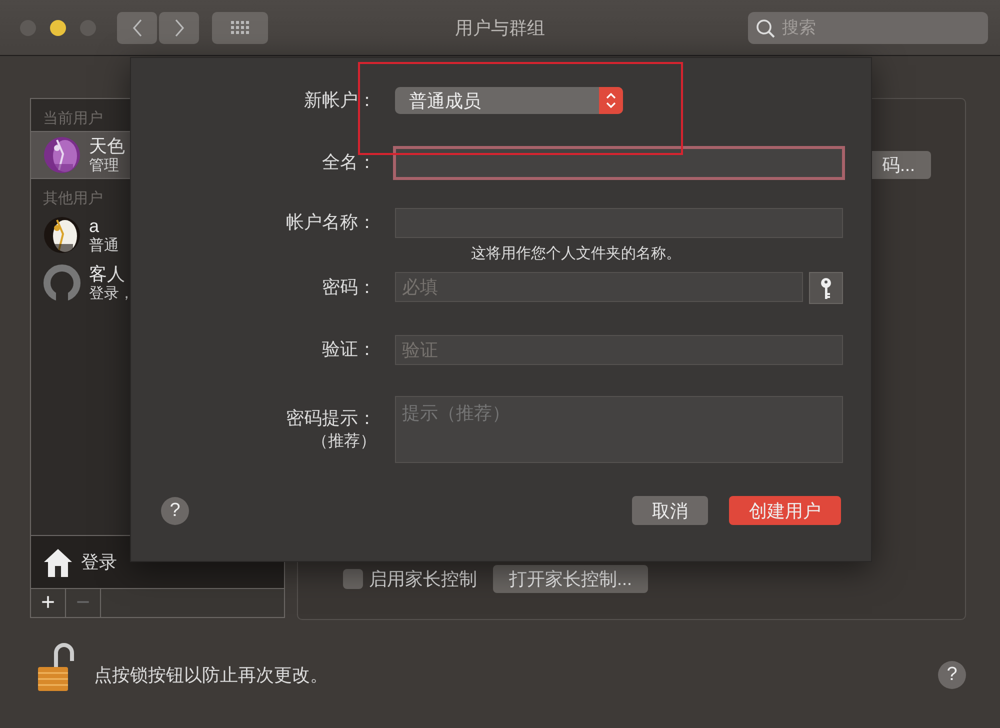 The height and width of the screenshot is (728, 1000). I want to click on field-sublabel: （推荐）, so click(344, 442).